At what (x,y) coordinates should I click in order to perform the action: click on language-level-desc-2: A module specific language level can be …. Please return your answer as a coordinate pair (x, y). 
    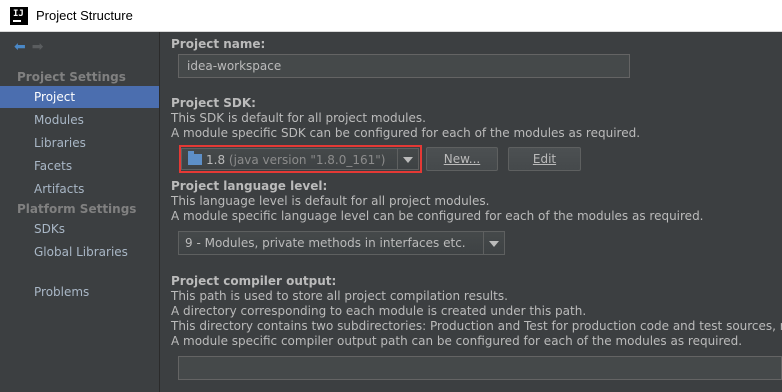
    Looking at the image, I should click on (437, 216).